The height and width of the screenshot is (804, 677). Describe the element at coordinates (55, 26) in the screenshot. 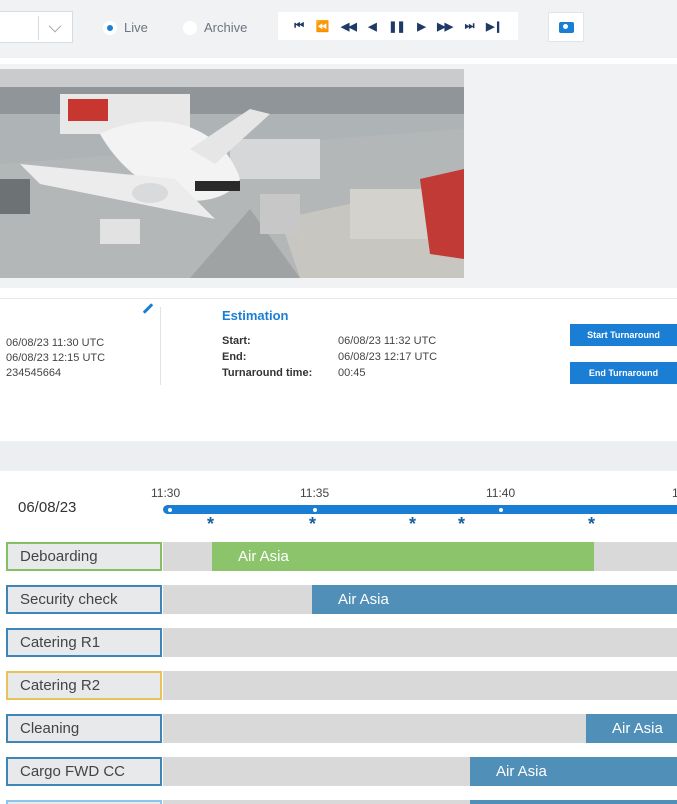

I see `chevron-down-icon` at that location.